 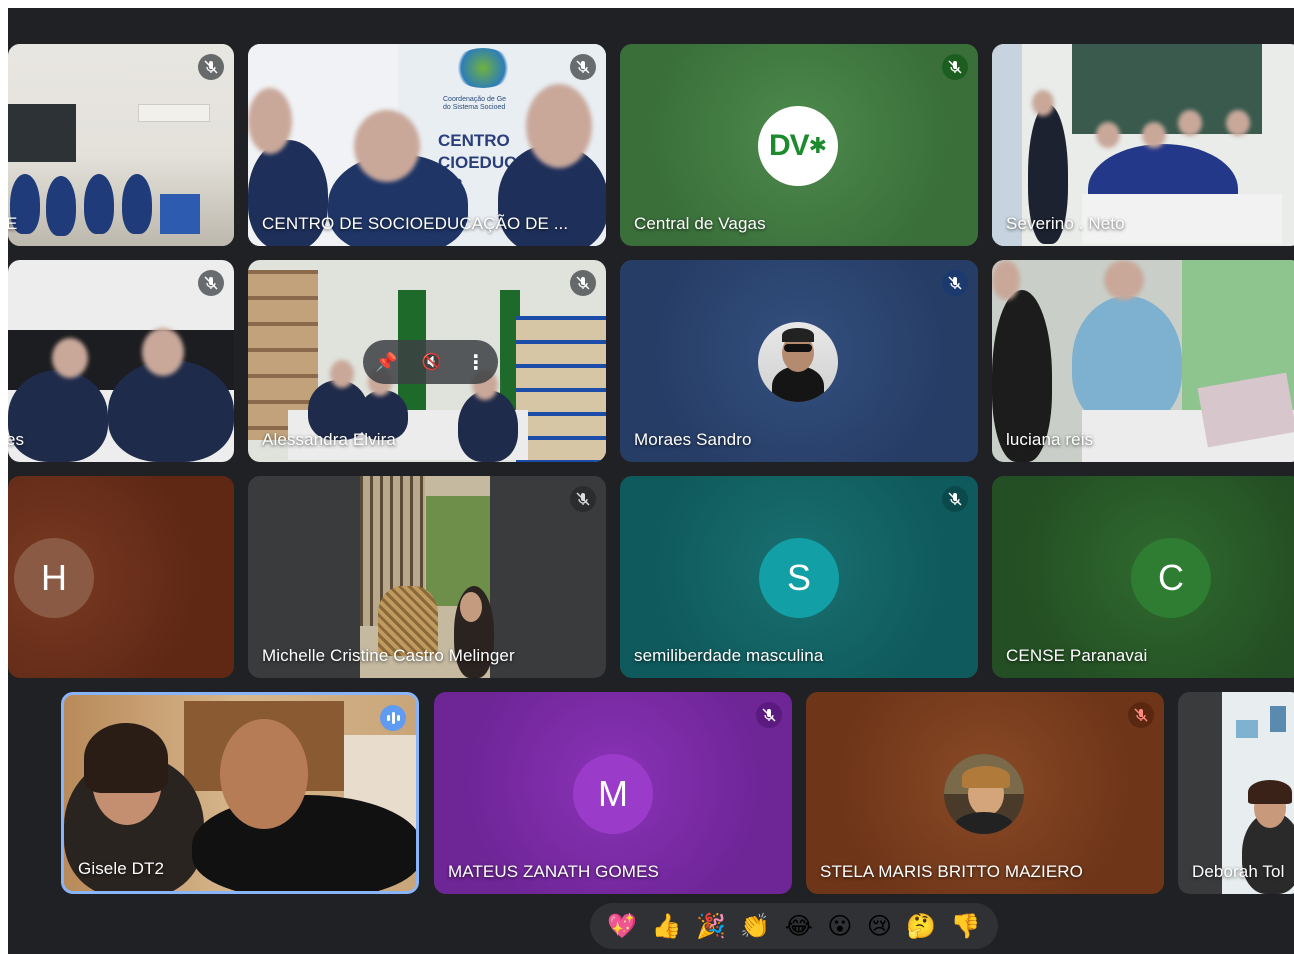 I want to click on participant-name: Deborah Tol, so click(x=1238, y=871).